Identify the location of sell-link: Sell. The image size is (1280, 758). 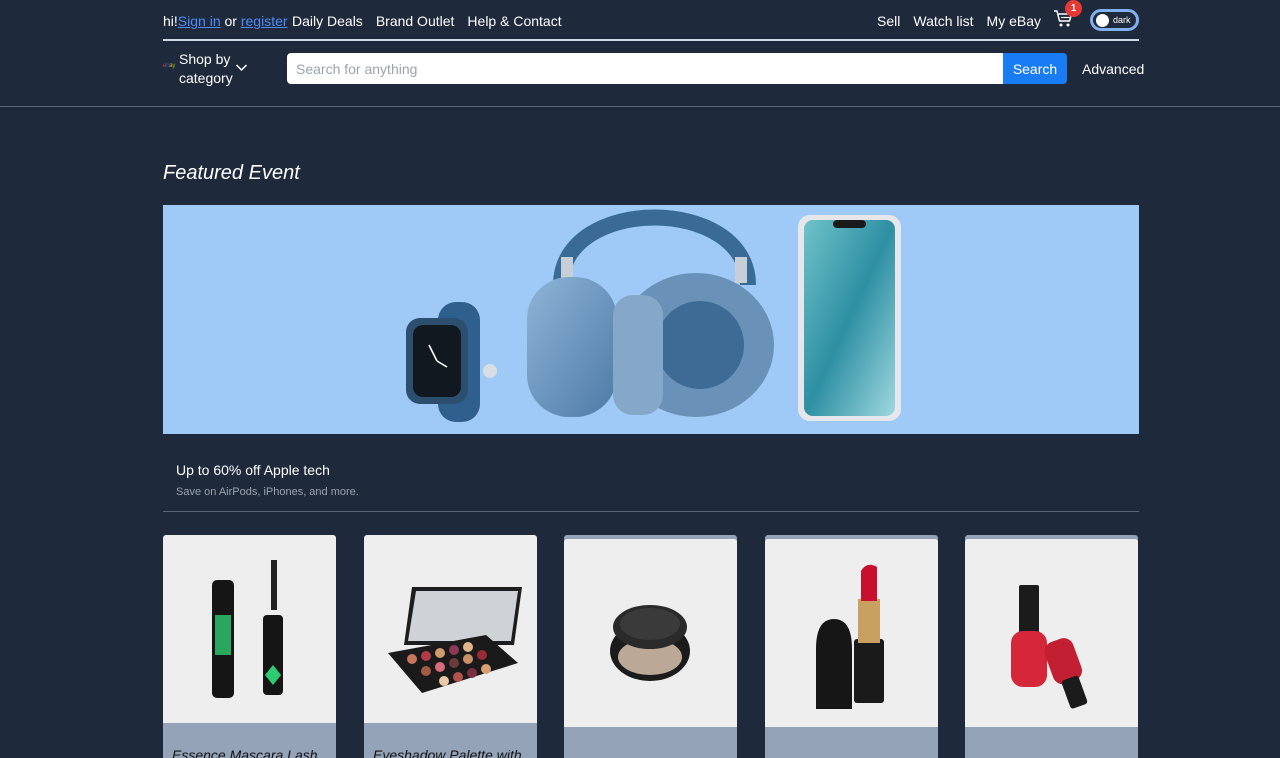
(888, 21).